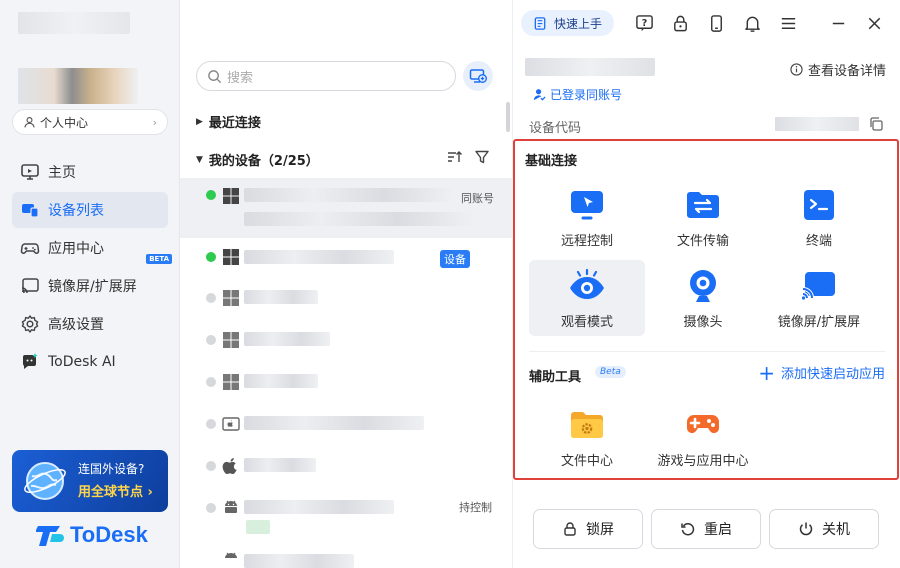 The height and width of the screenshot is (568, 900). Describe the element at coordinates (211, 195) in the screenshot. I see `online-status-dot` at that location.